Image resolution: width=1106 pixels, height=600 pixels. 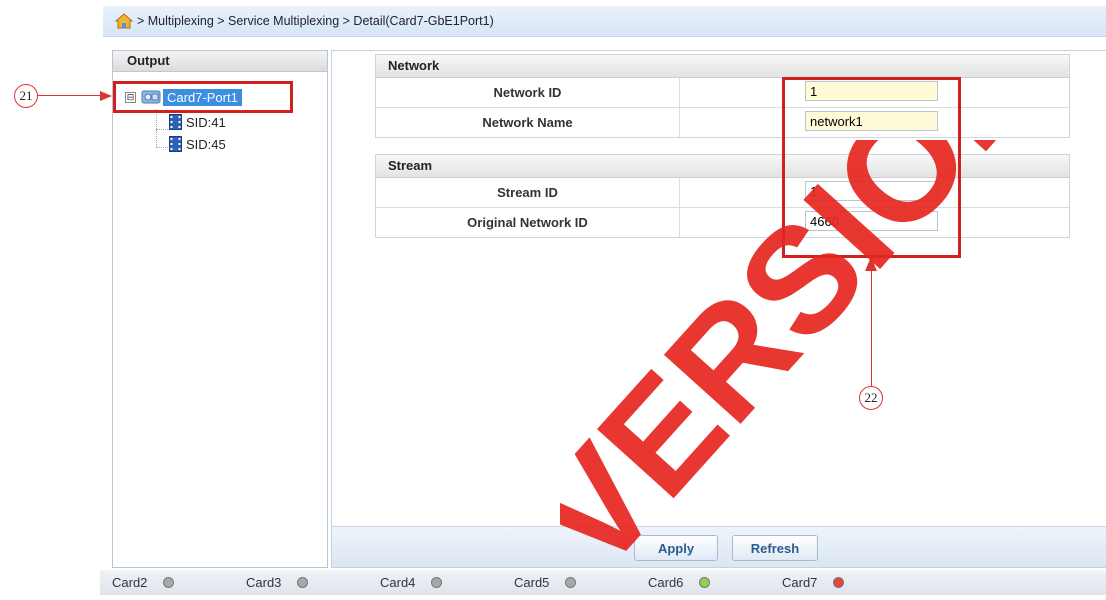 I want to click on card-label: Card5, so click(x=532, y=582).